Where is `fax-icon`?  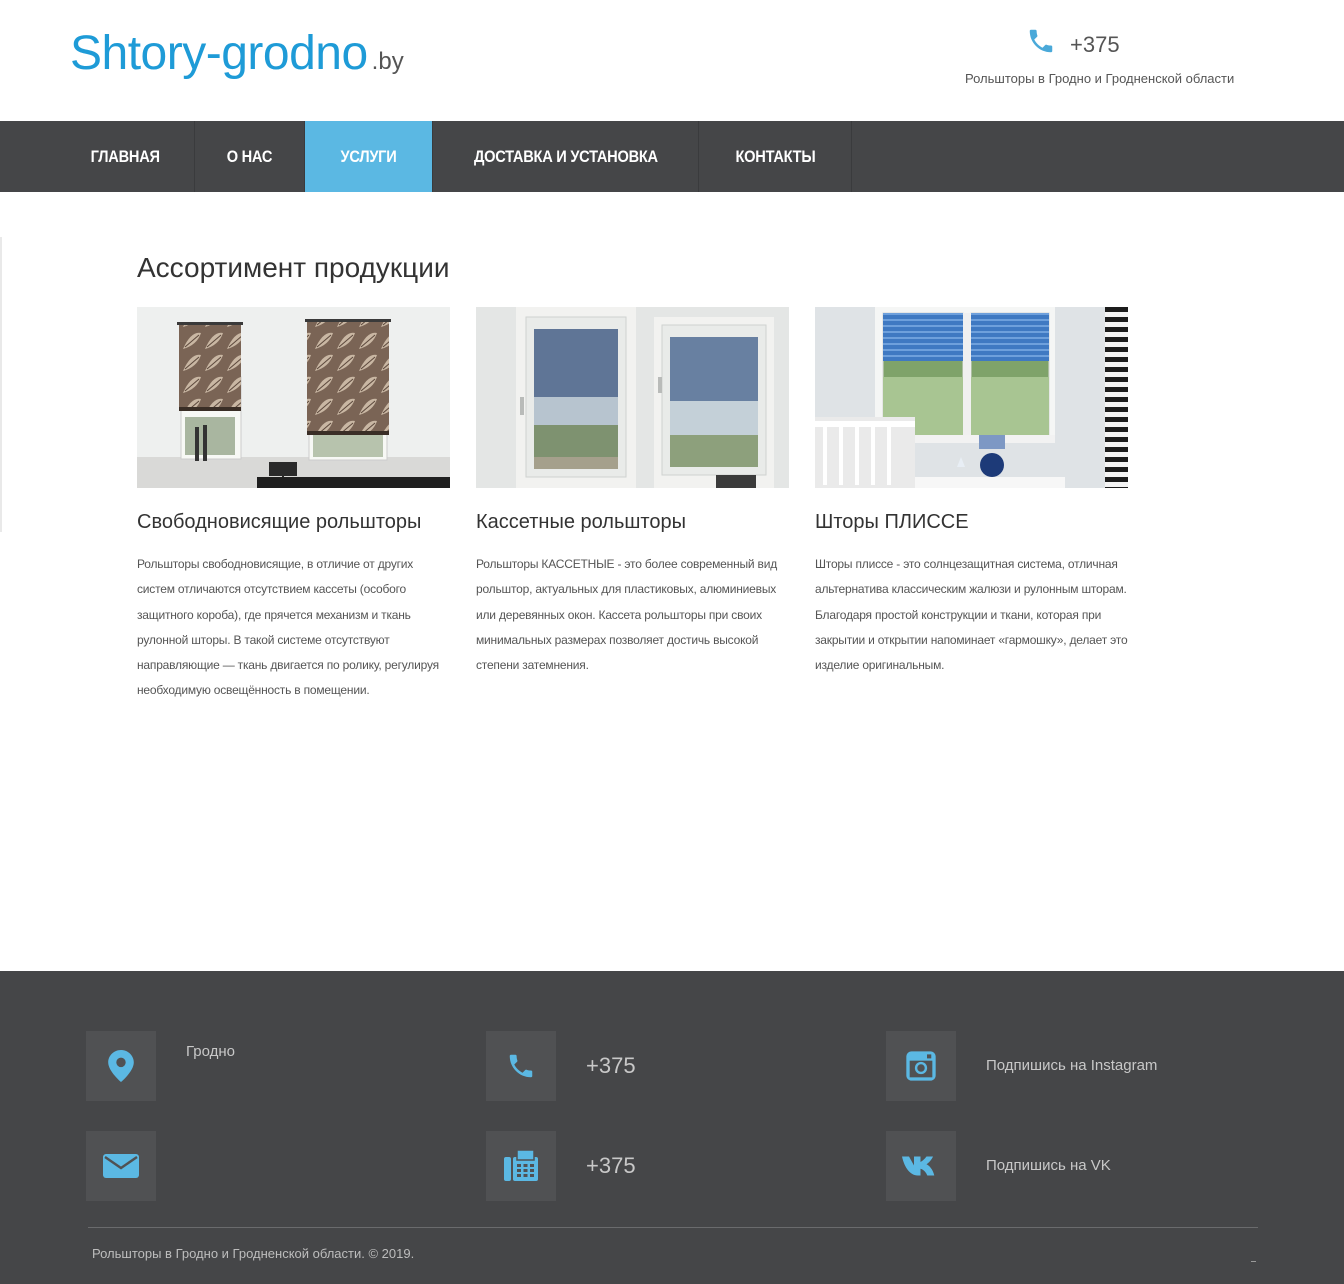
fax-icon is located at coordinates (521, 1165).